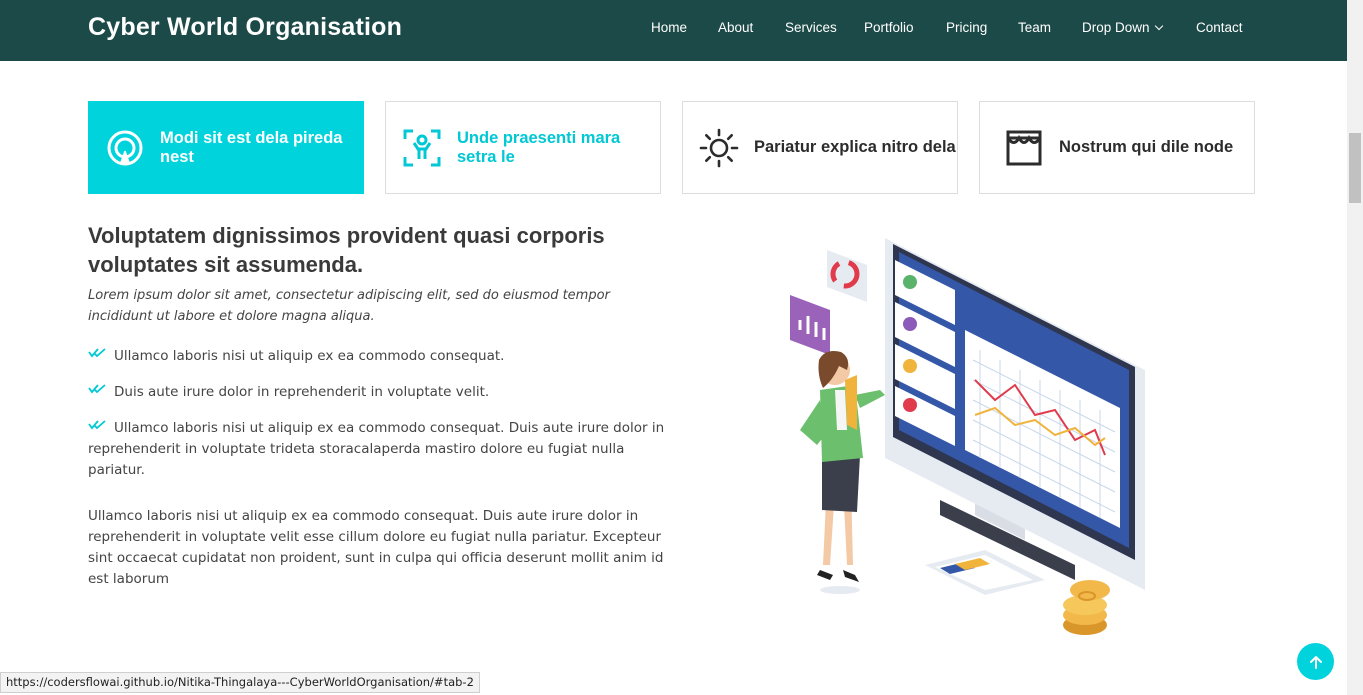 This screenshot has height=695, width=1363. I want to click on back-to-top-button, so click(1315, 661).